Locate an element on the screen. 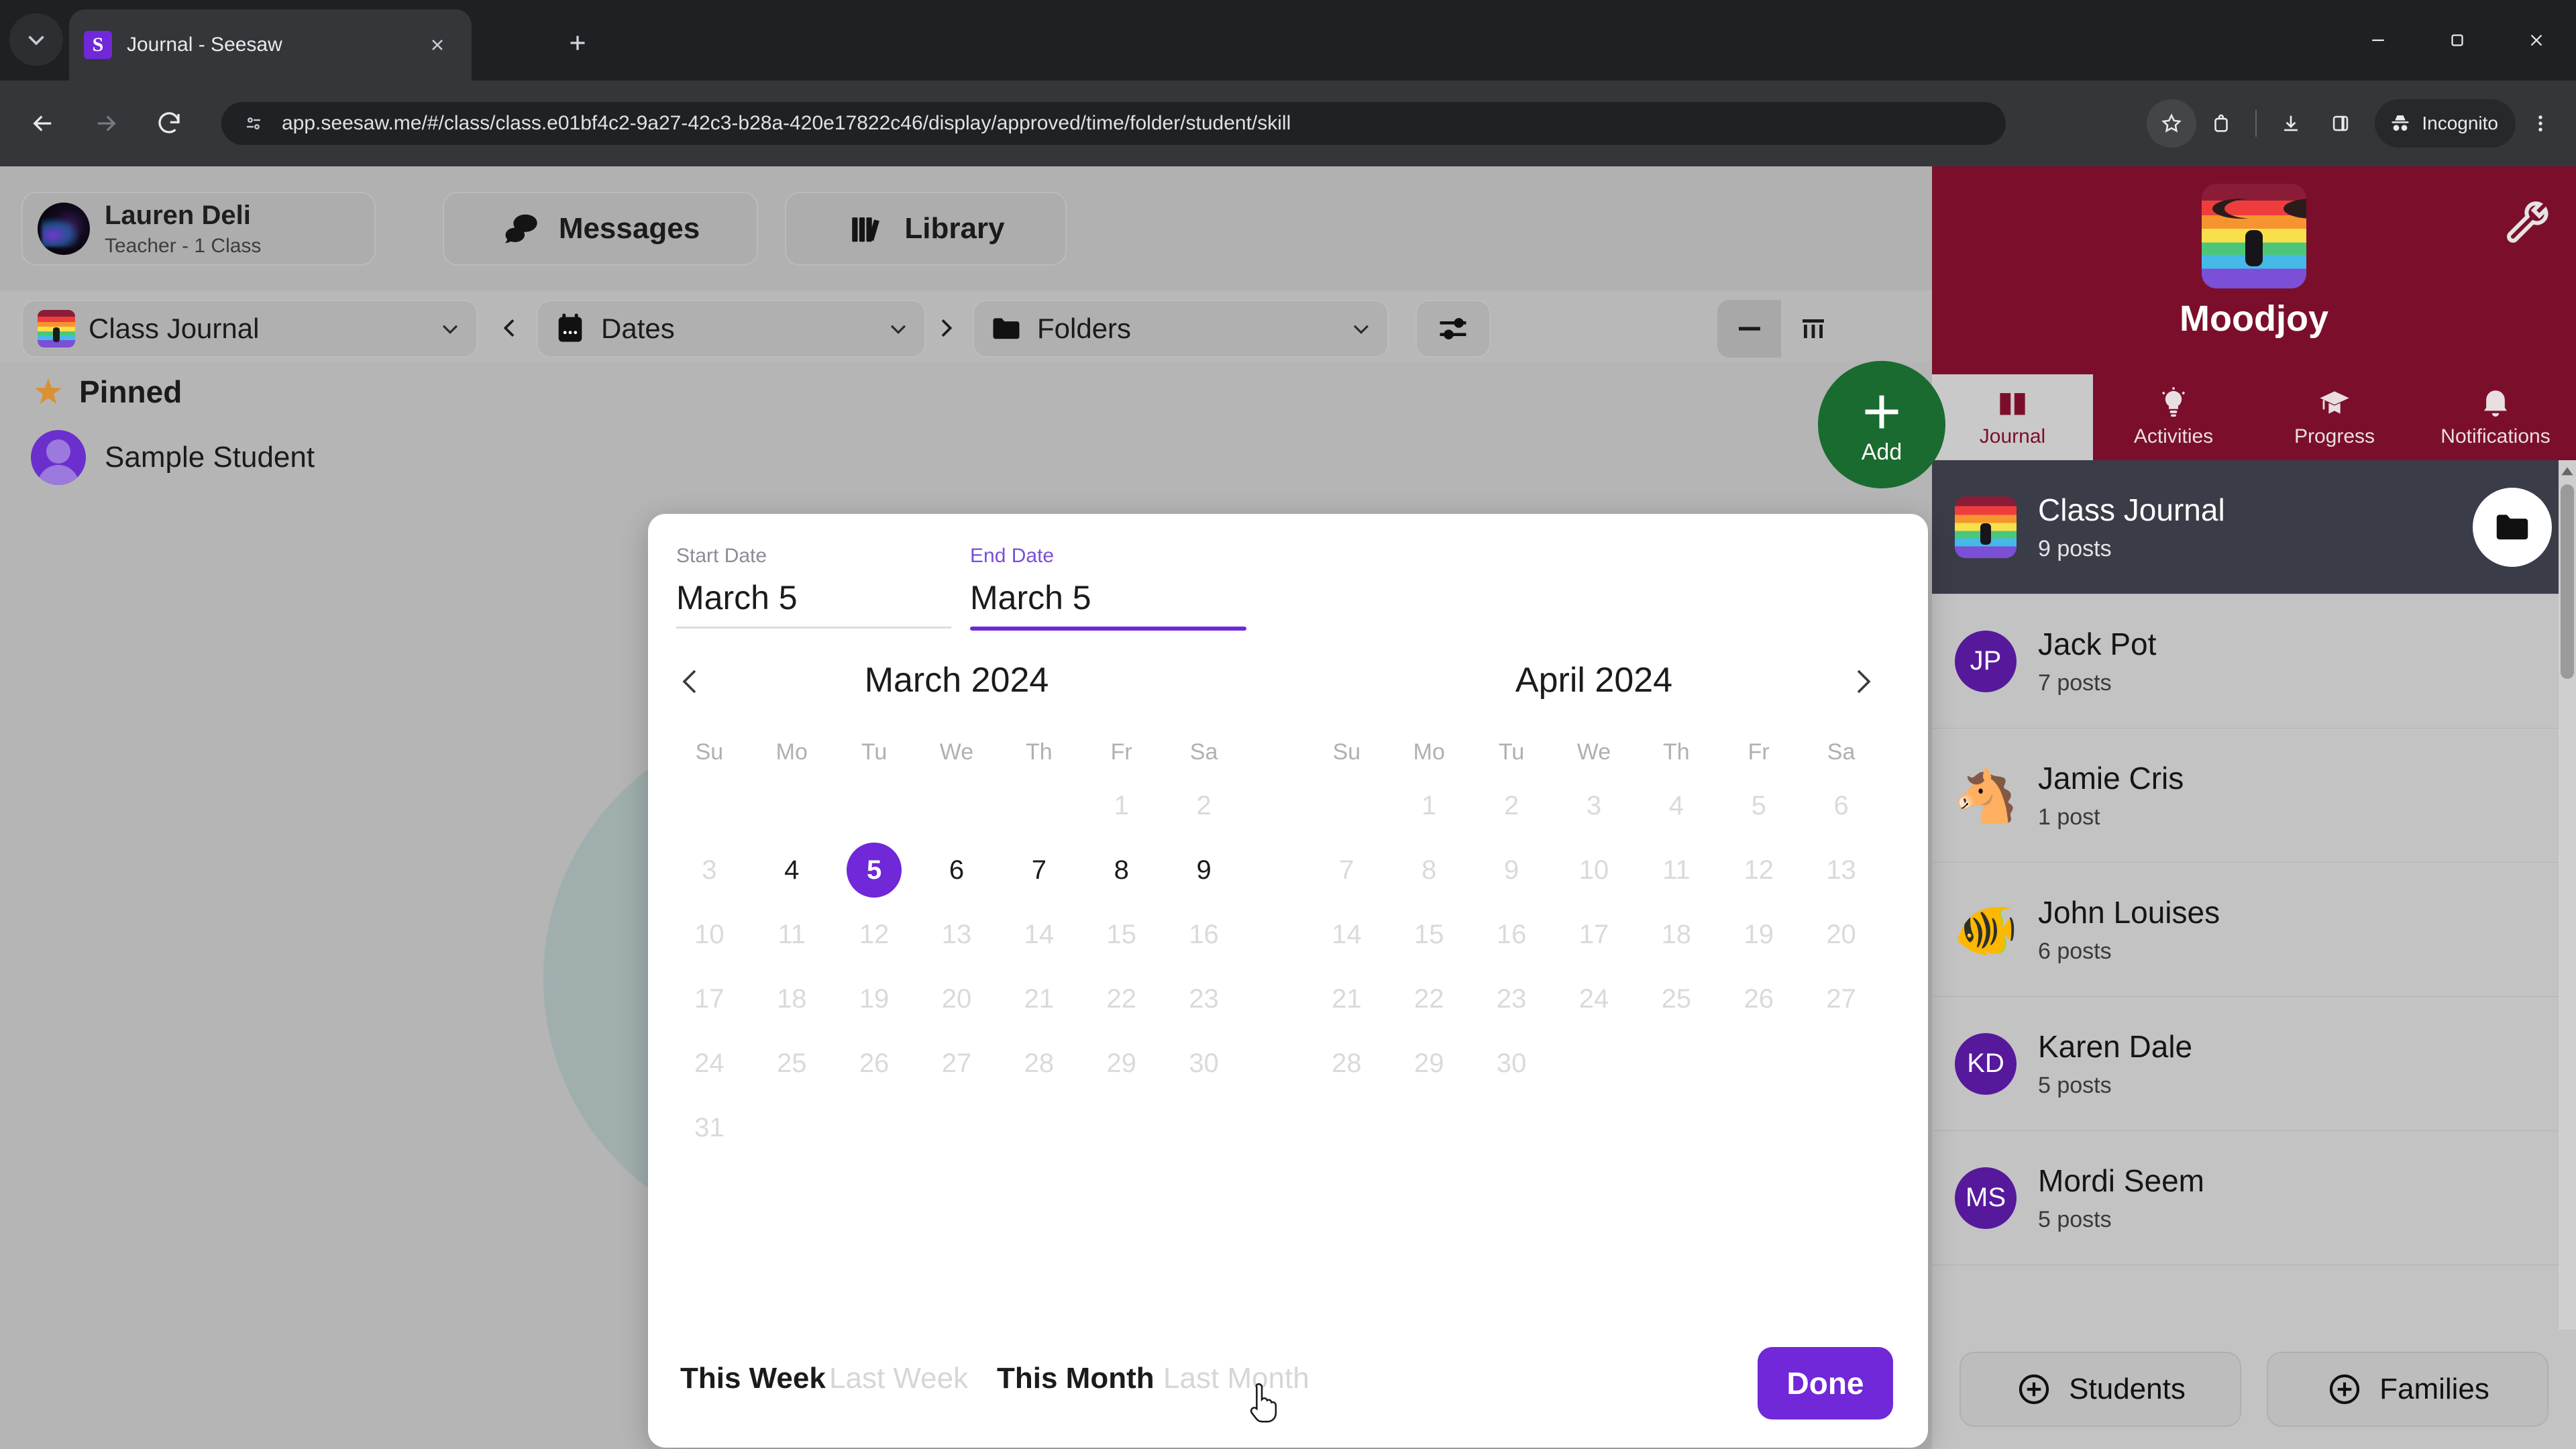  list-view-button is located at coordinates (1749, 329).